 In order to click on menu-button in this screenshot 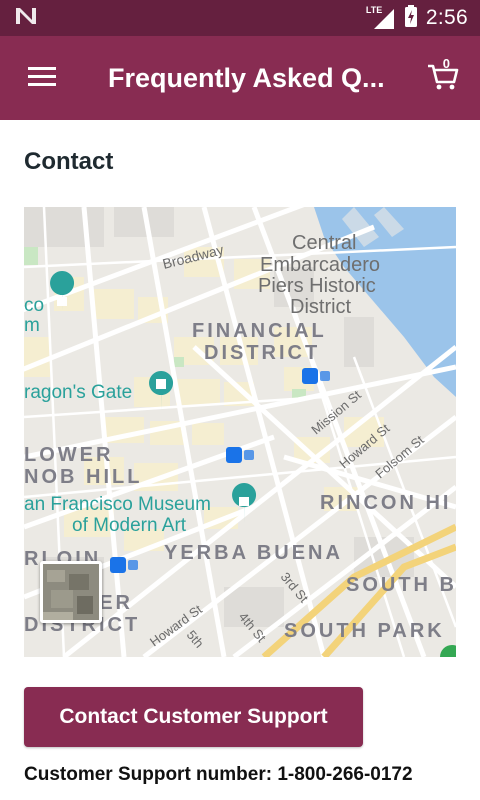, I will do `click(42, 78)`.